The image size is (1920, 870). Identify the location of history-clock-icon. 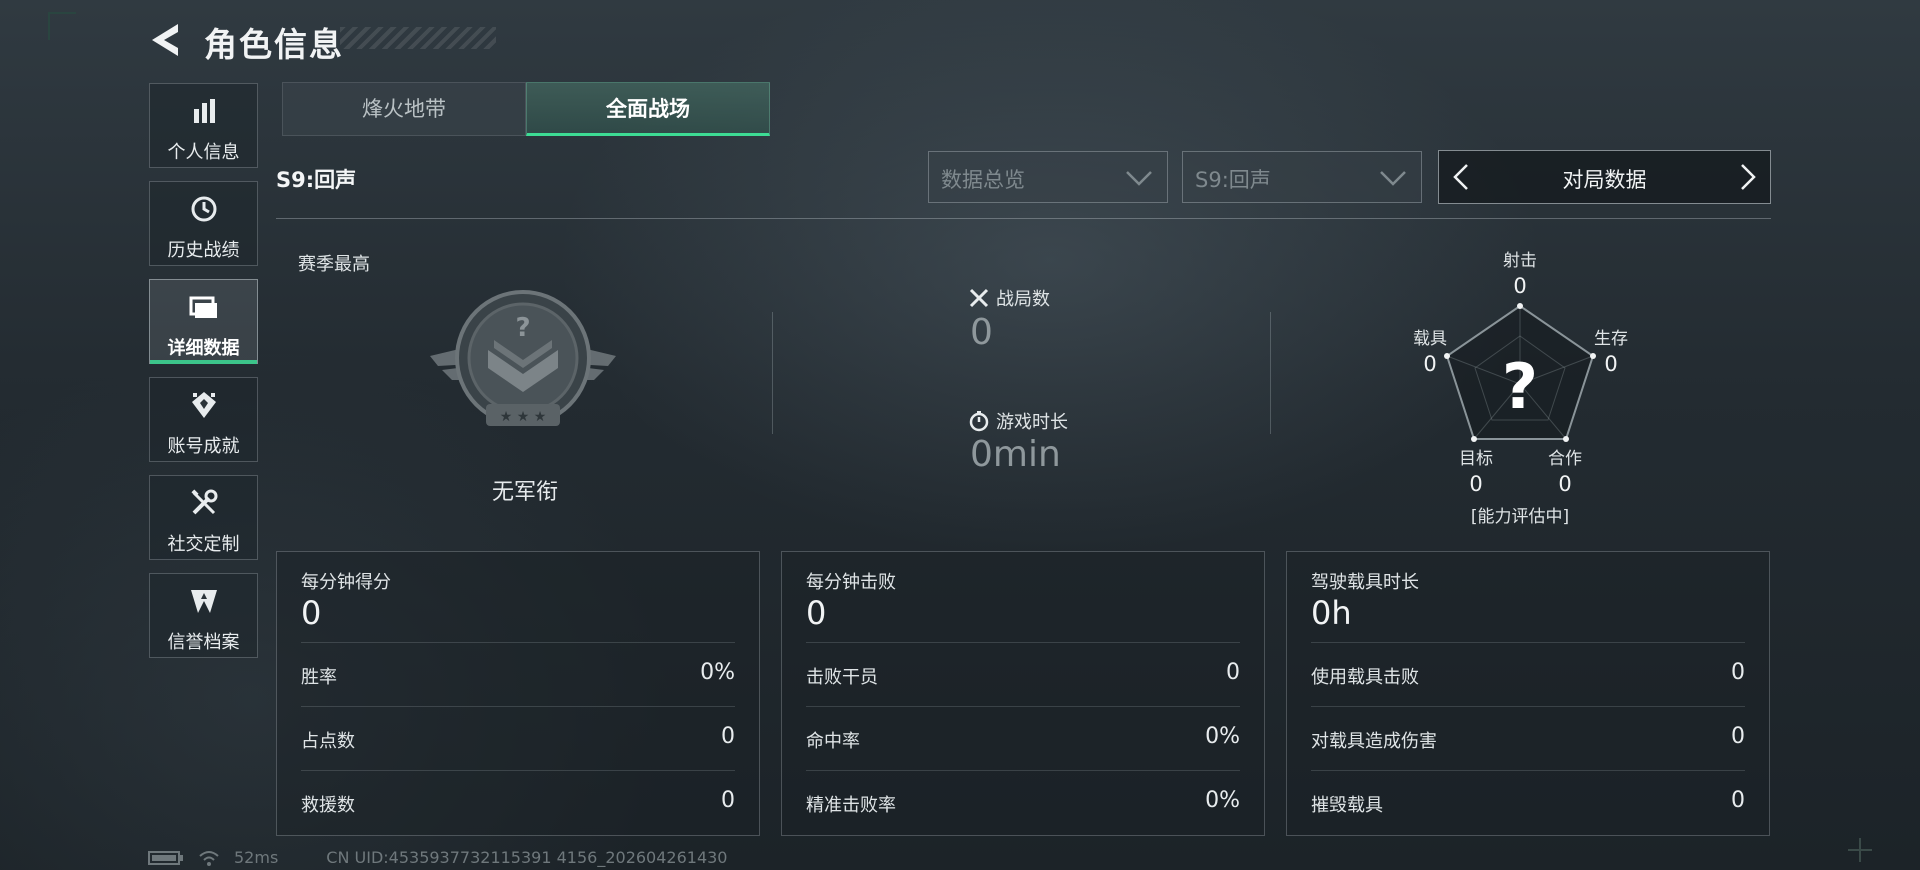
(203, 209).